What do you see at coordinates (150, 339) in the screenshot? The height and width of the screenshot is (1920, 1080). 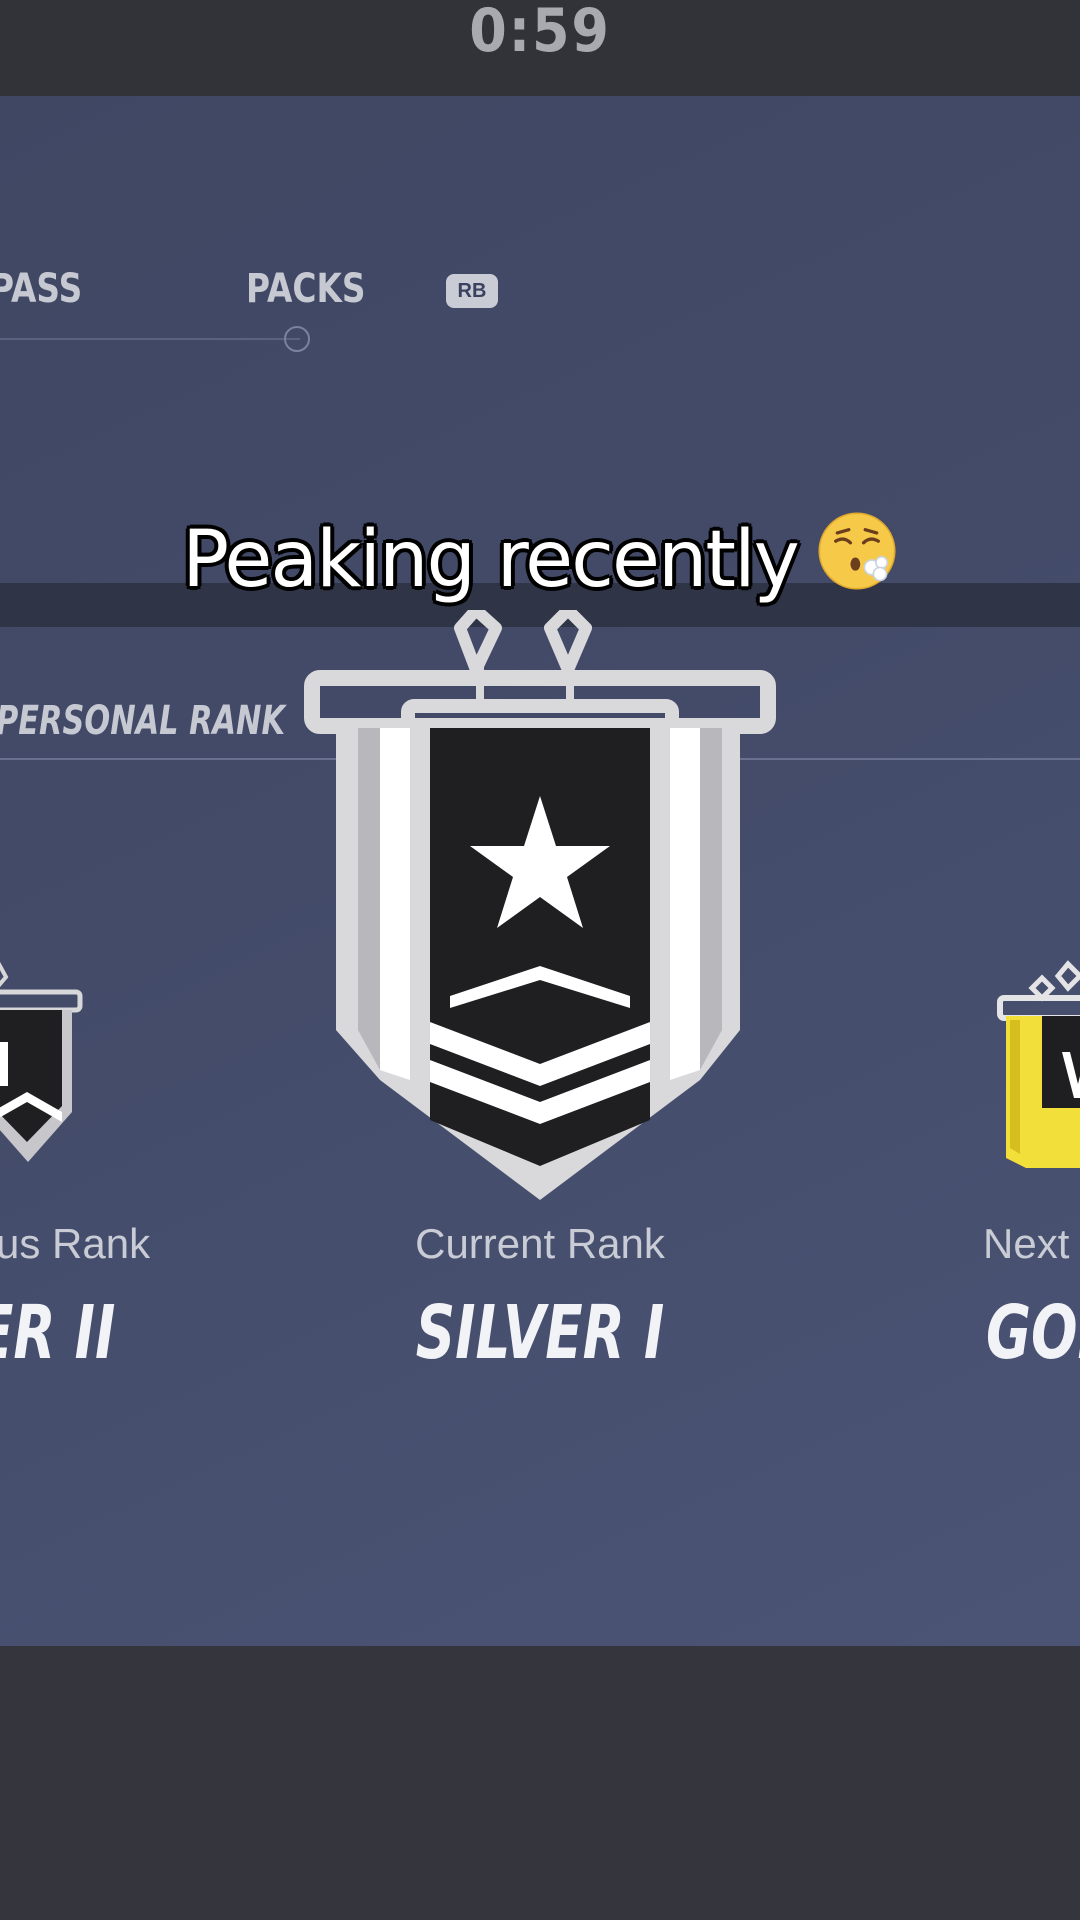 I see `tab-indicator-track` at bounding box center [150, 339].